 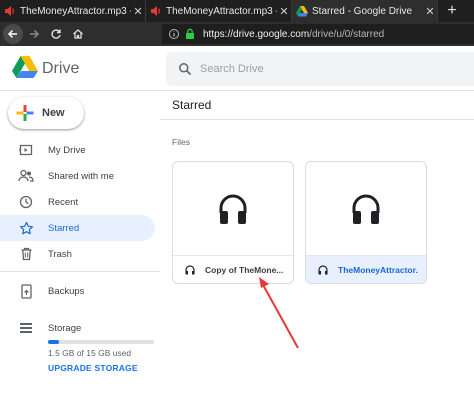 I want to click on new-tab-button: +, so click(x=452, y=11).